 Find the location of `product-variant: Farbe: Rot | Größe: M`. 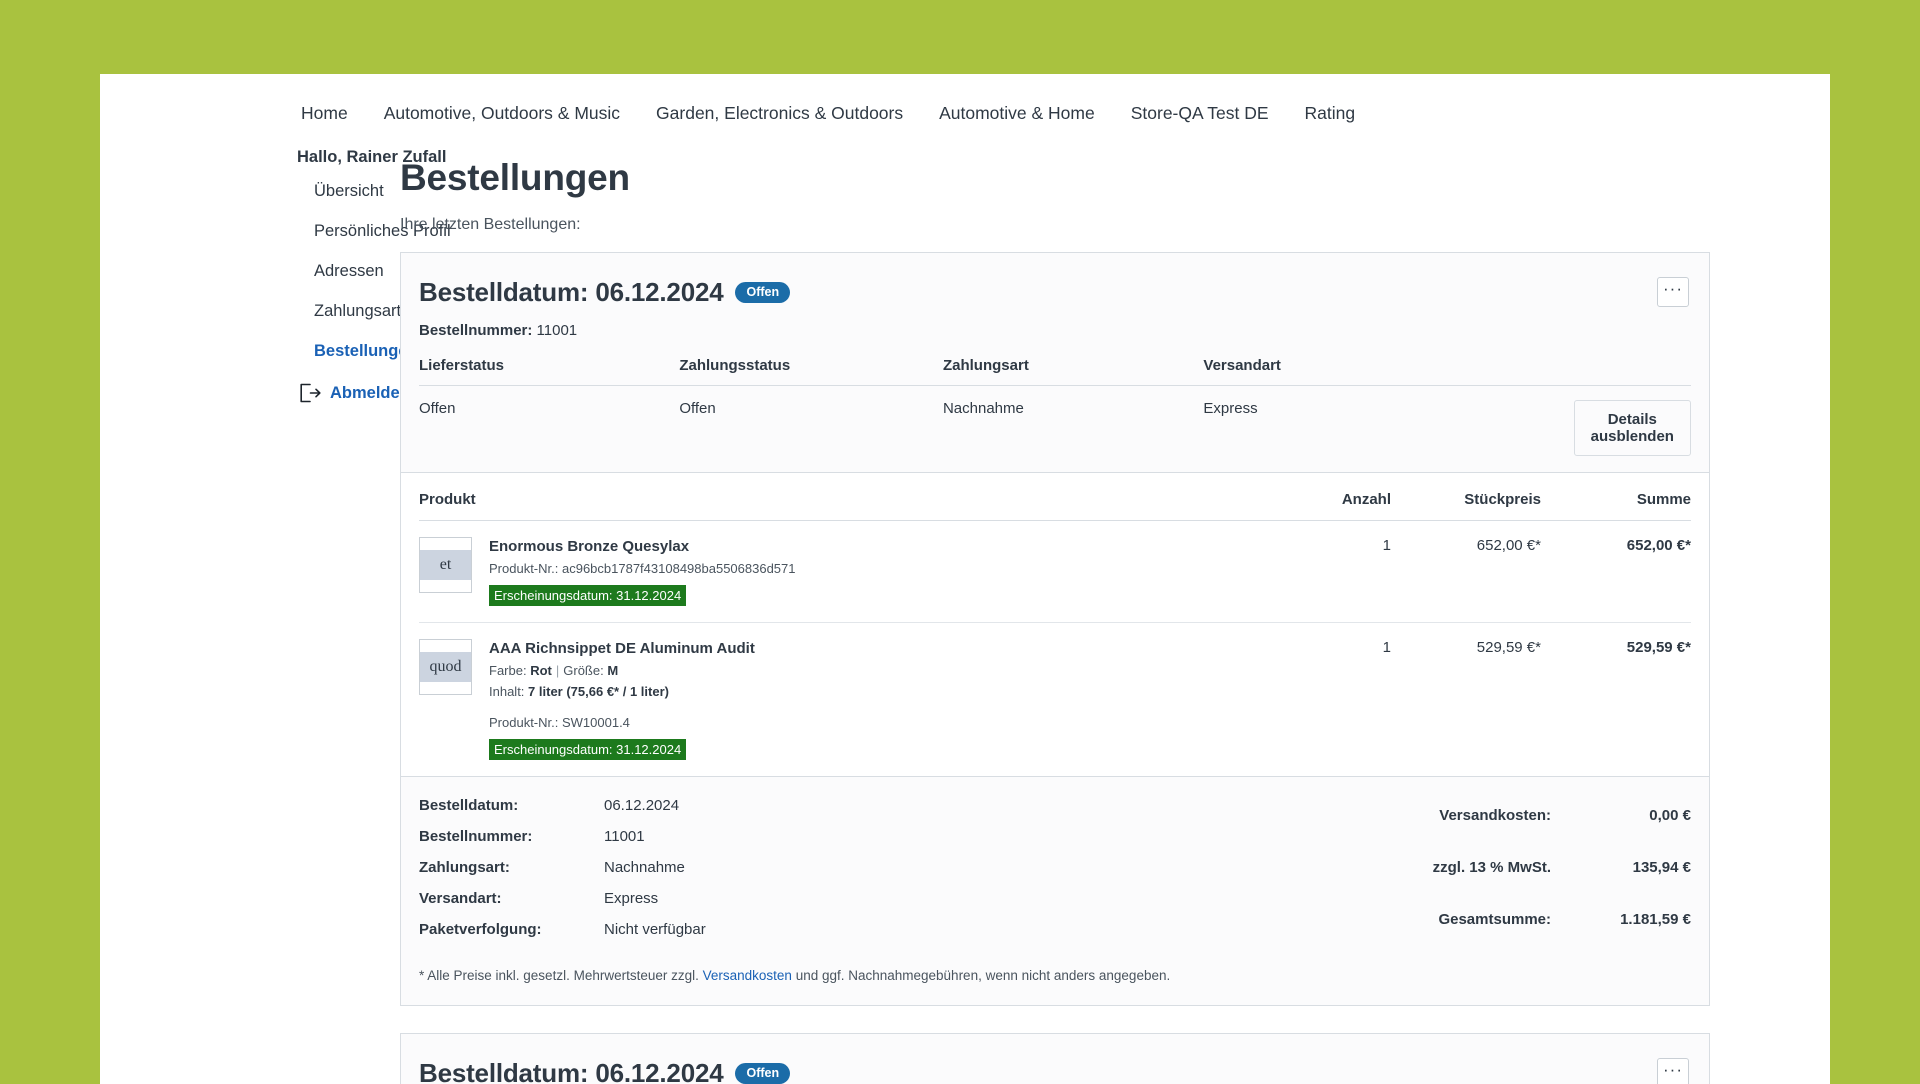

product-variant: Farbe: Rot | Größe: M is located at coordinates (622, 670).